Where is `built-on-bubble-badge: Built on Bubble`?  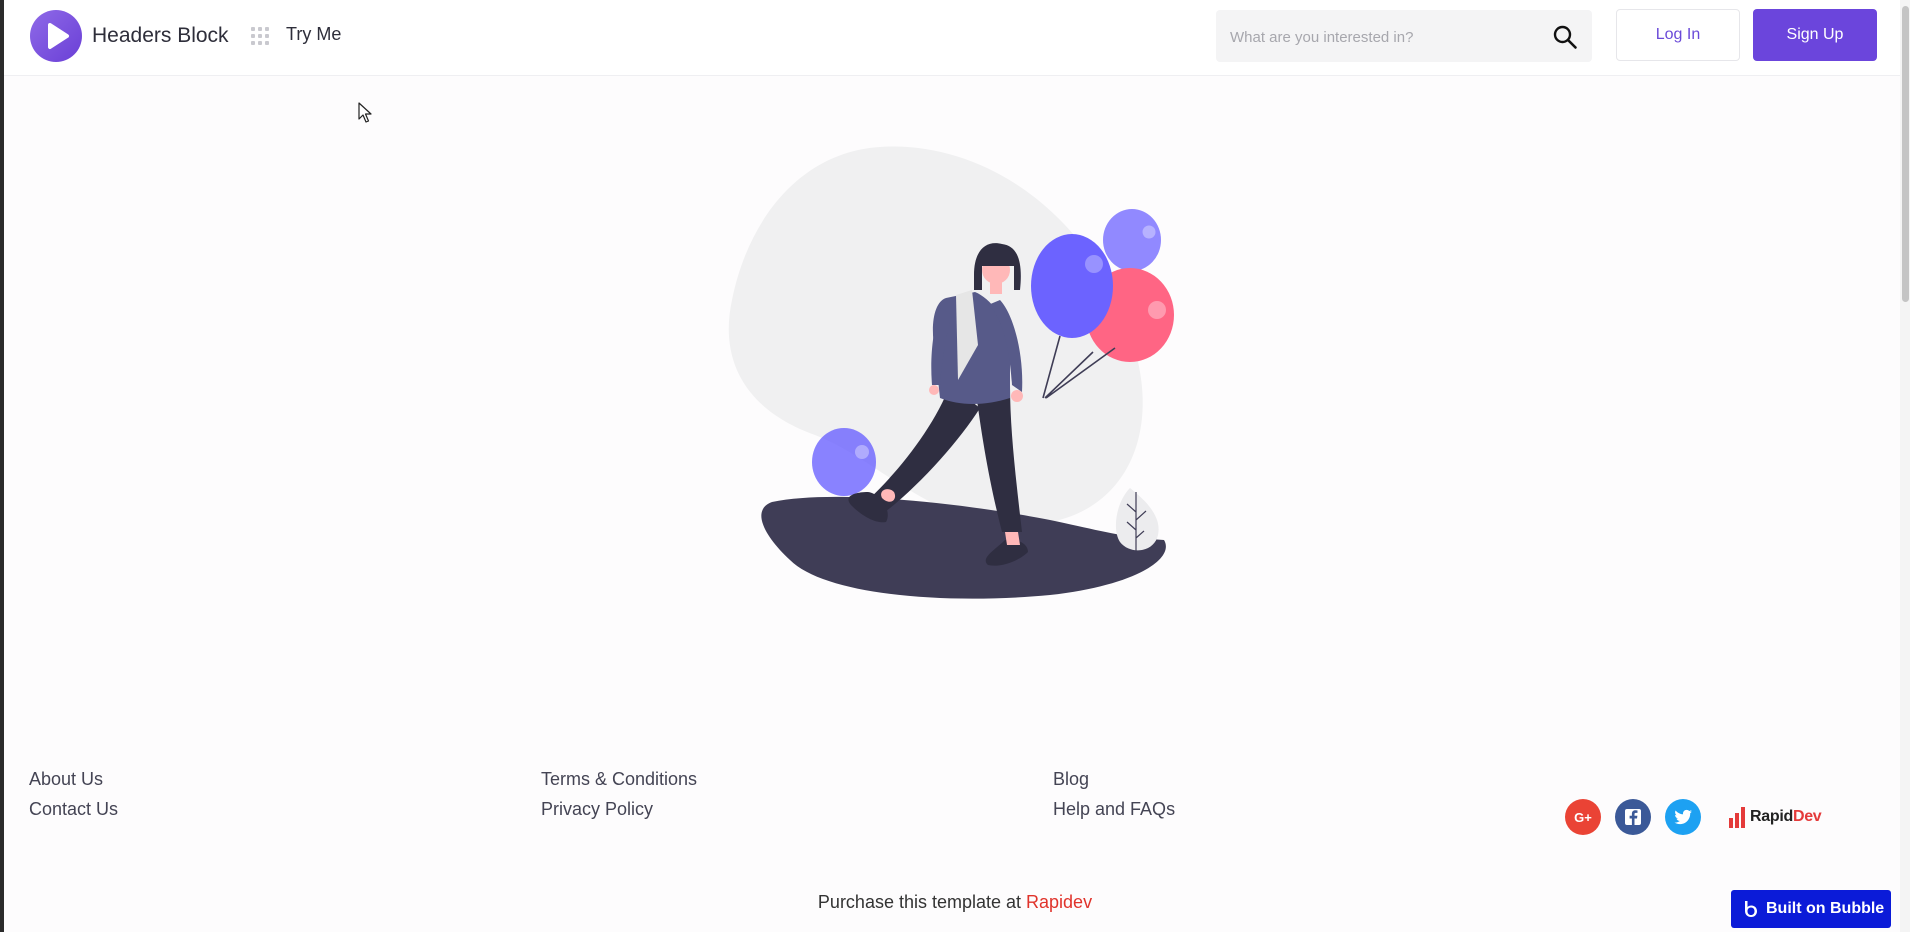
built-on-bubble-badge: Built on Bubble is located at coordinates (1811, 909).